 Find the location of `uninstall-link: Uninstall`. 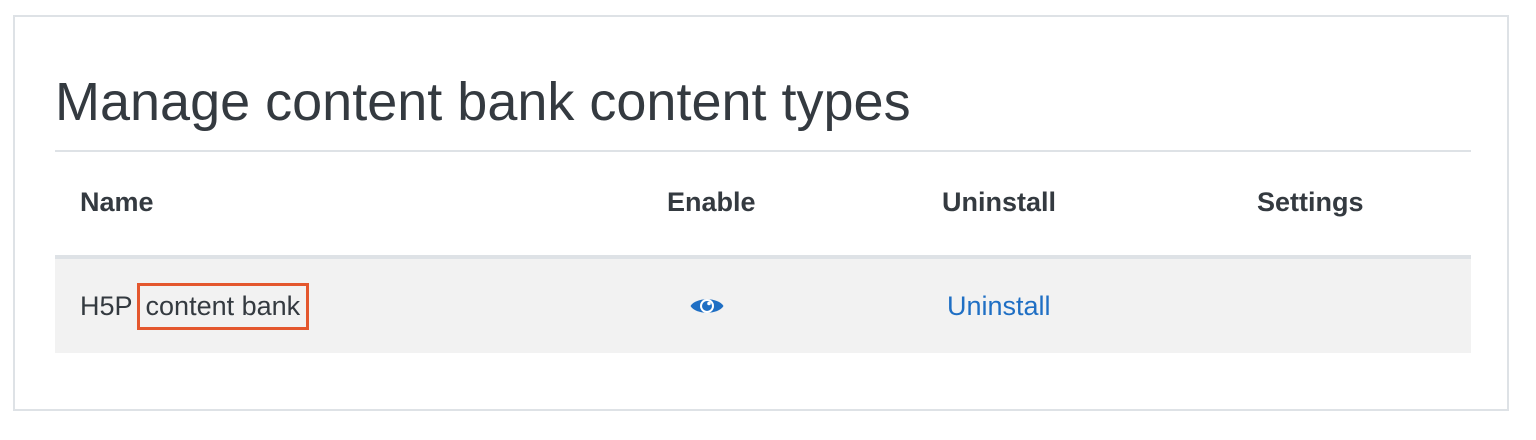

uninstall-link: Uninstall is located at coordinates (999, 306).